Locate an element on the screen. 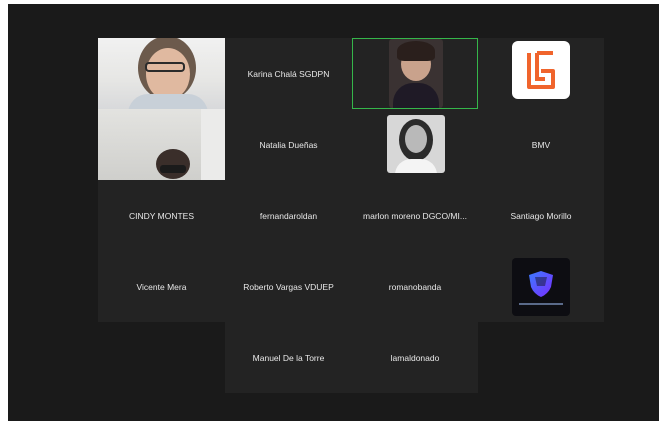 Image resolution: width=661 pixels, height=427 pixels. participant-name: Natalia Dueñas is located at coordinates (288, 144).